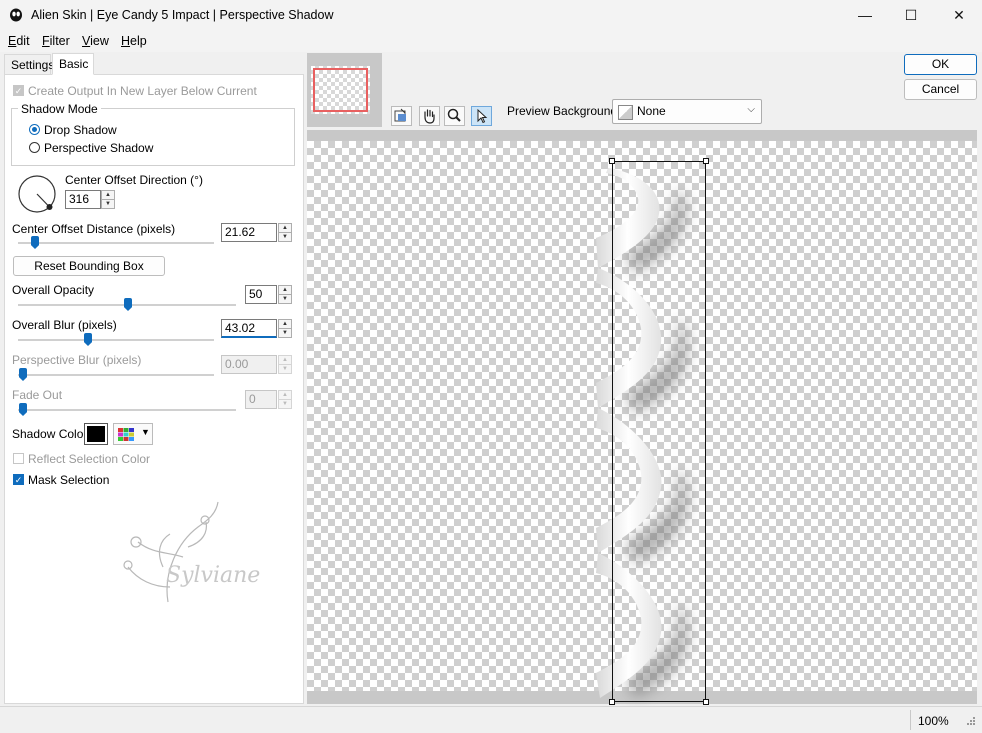  I want to click on close-button: ✕, so click(959, 15).